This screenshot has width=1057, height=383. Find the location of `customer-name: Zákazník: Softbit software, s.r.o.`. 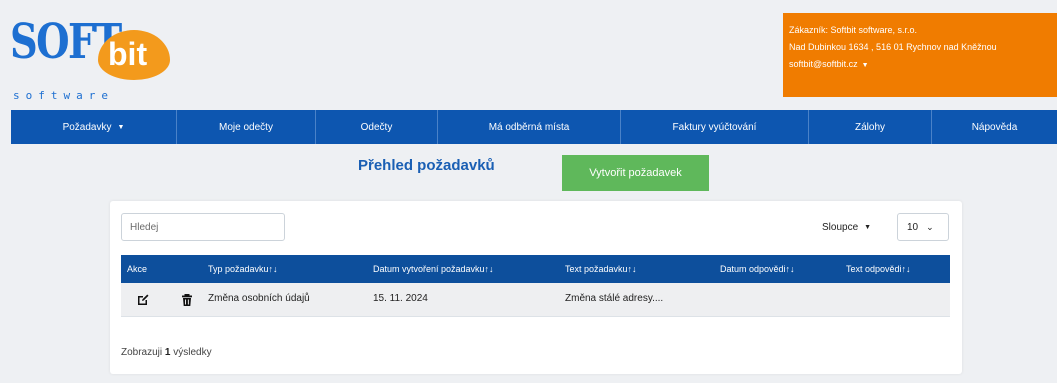

customer-name: Zákazník: Softbit software, s.r.o. is located at coordinates (853, 30).